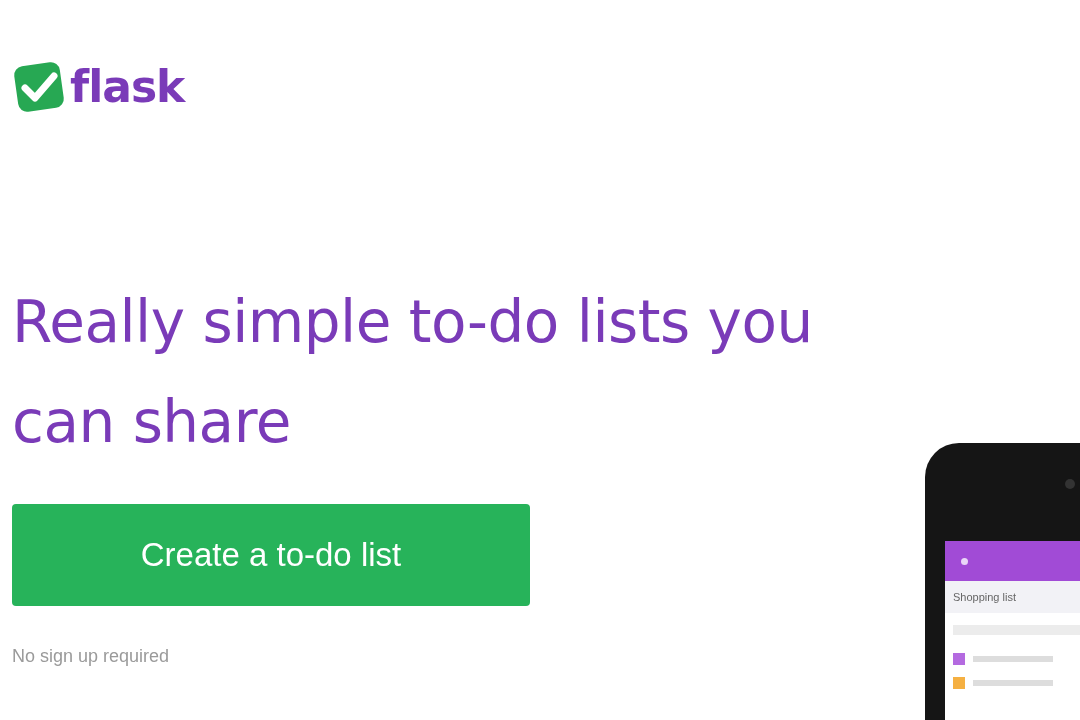 Image resolution: width=1080 pixels, height=720 pixels. I want to click on note-text: No sign up required, so click(91, 656).